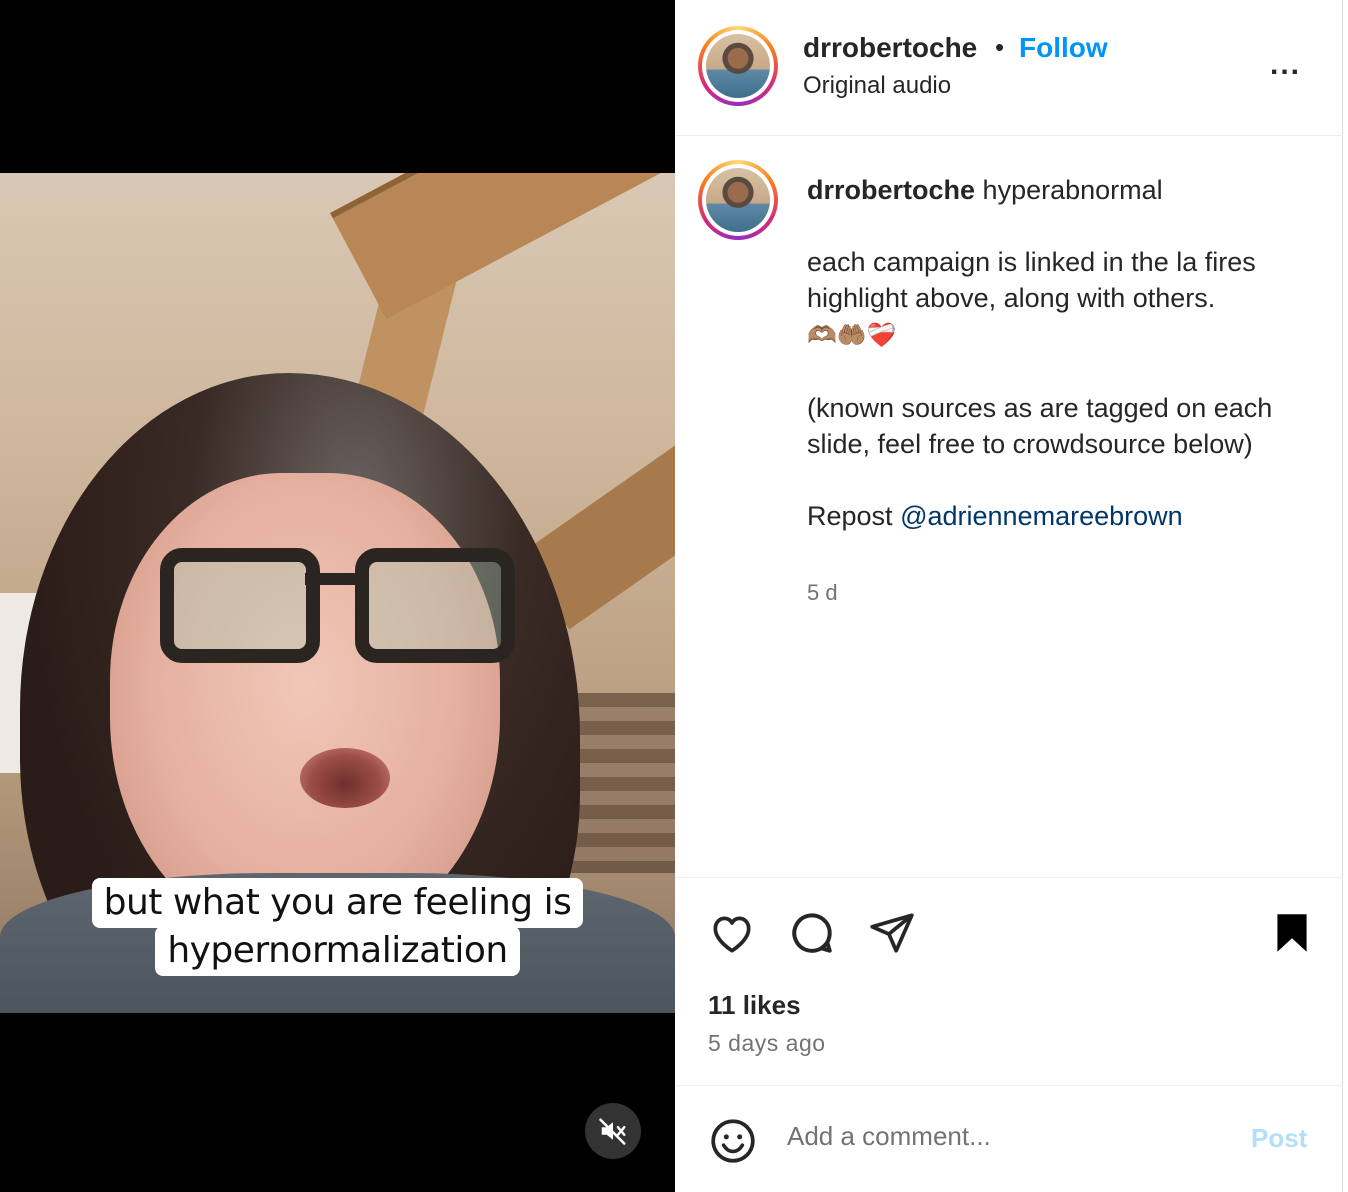 The image size is (1348, 1192). I want to click on save-button, so click(1292, 935).